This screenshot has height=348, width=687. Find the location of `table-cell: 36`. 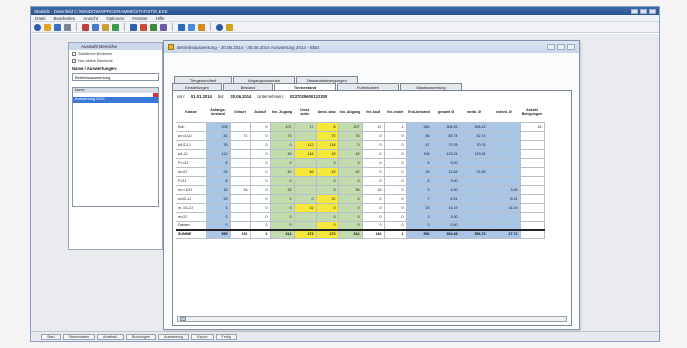

table-cell: 36 is located at coordinates (350, 189).